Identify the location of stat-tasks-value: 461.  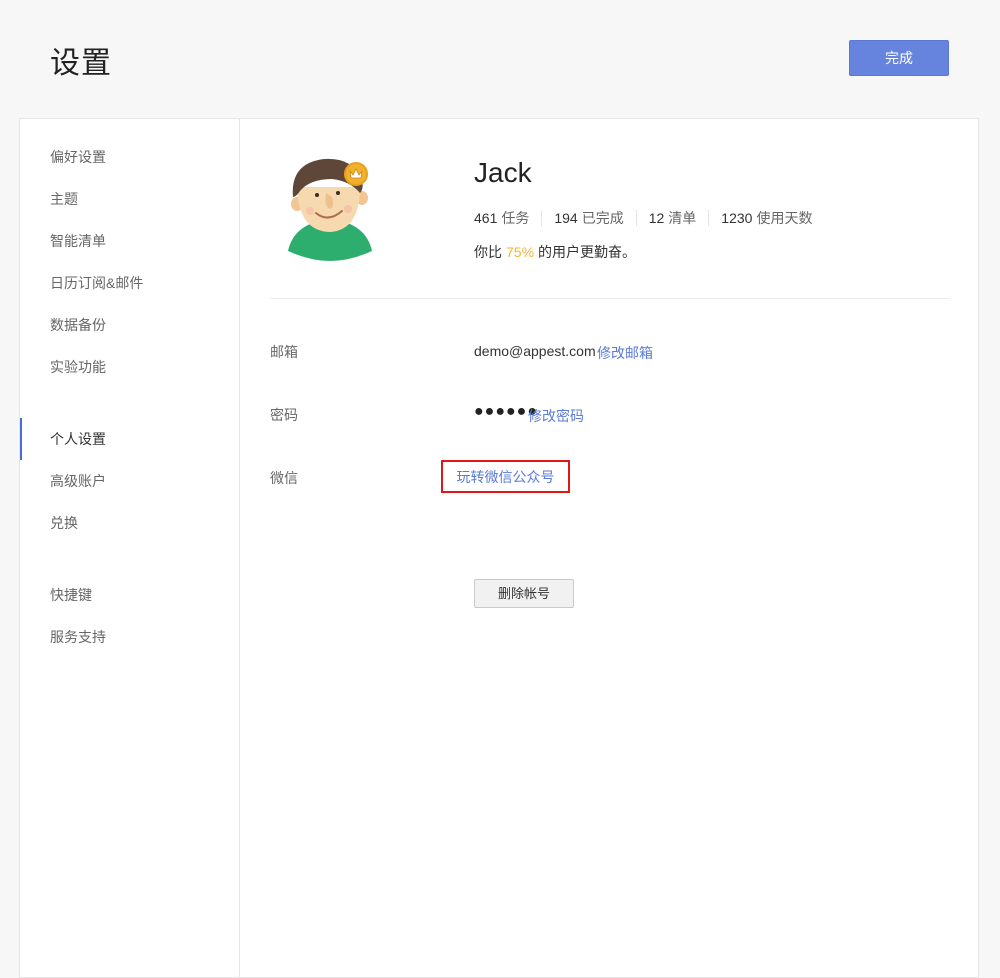
(486, 218).